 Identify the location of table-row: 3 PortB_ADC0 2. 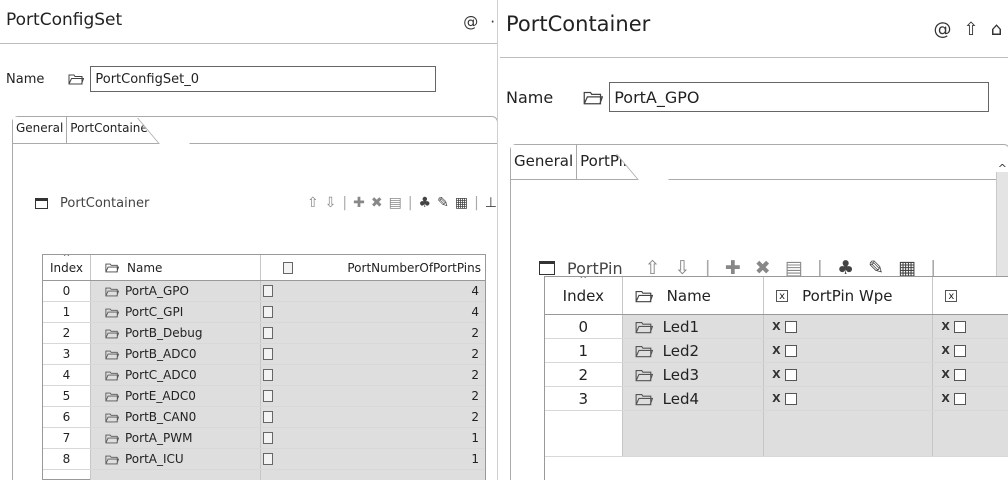
(264, 354).